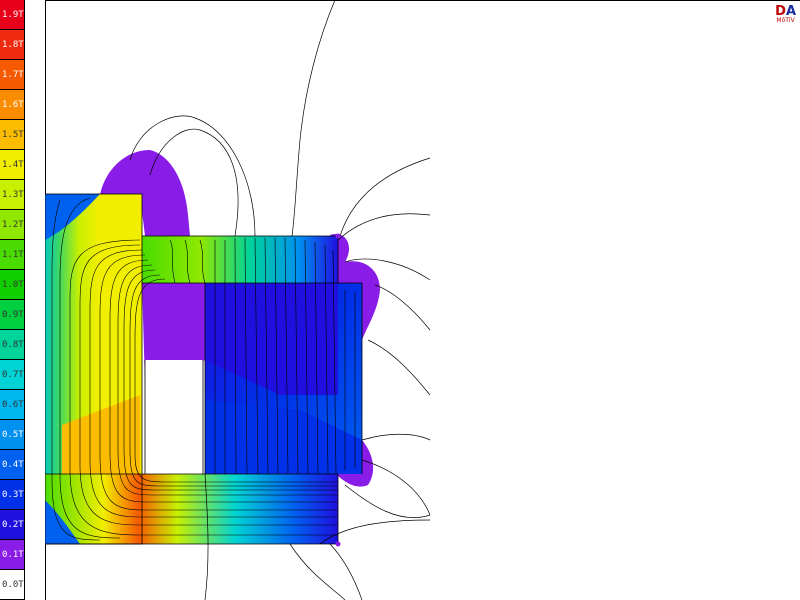 The height and width of the screenshot is (600, 800). What do you see at coordinates (12, 525) in the screenshot?
I see `legend-swatch: 0.2T` at bounding box center [12, 525].